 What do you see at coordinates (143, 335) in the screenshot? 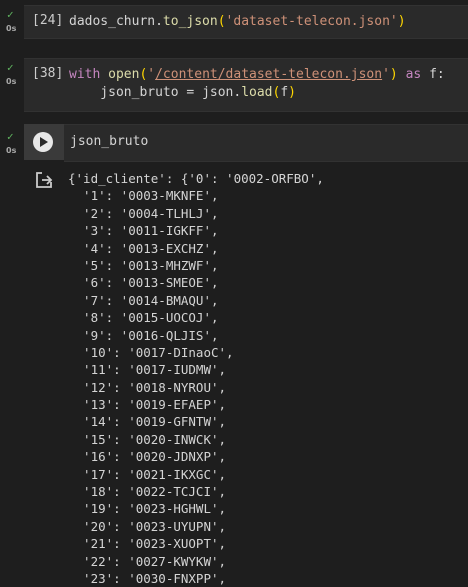
I see `output-line: '9': '0016-QLJIS',` at bounding box center [143, 335].